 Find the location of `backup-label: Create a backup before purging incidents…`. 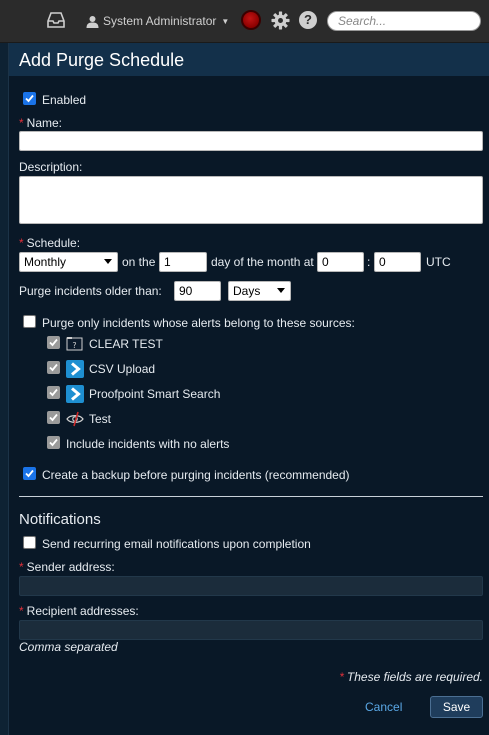

backup-label: Create a backup before purging incidents… is located at coordinates (196, 475).